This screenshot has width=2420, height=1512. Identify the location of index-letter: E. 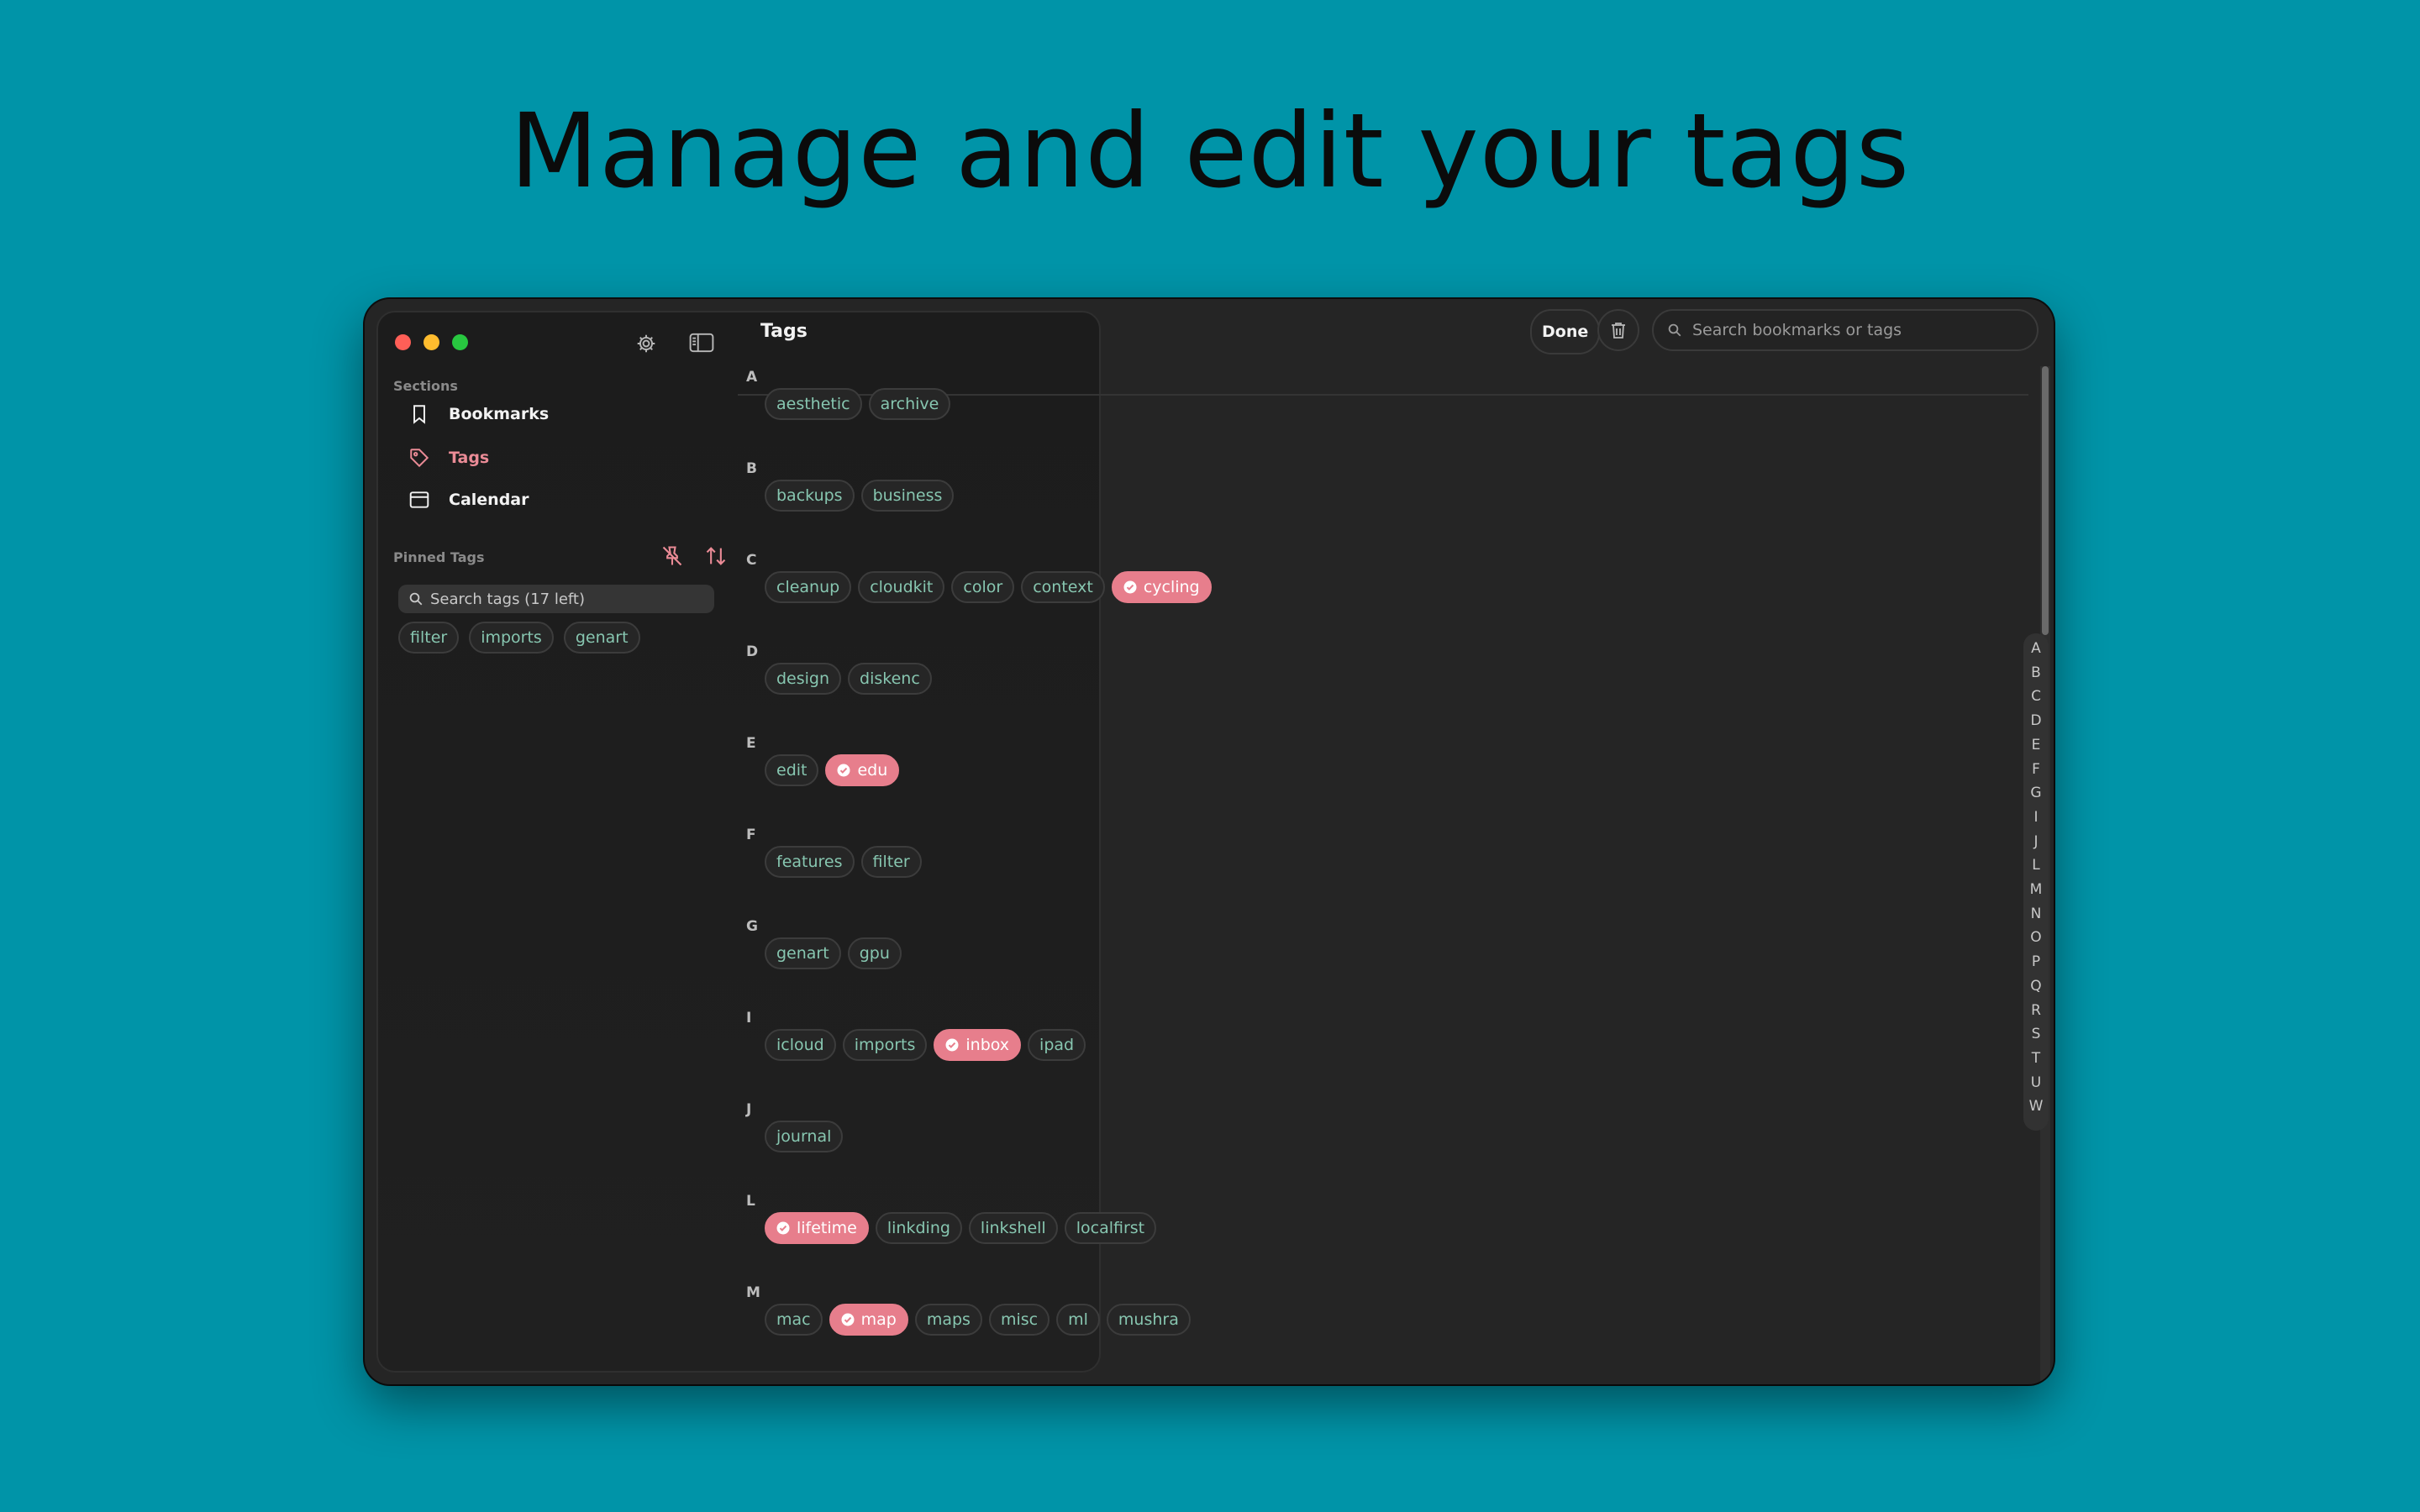
(2036, 745).